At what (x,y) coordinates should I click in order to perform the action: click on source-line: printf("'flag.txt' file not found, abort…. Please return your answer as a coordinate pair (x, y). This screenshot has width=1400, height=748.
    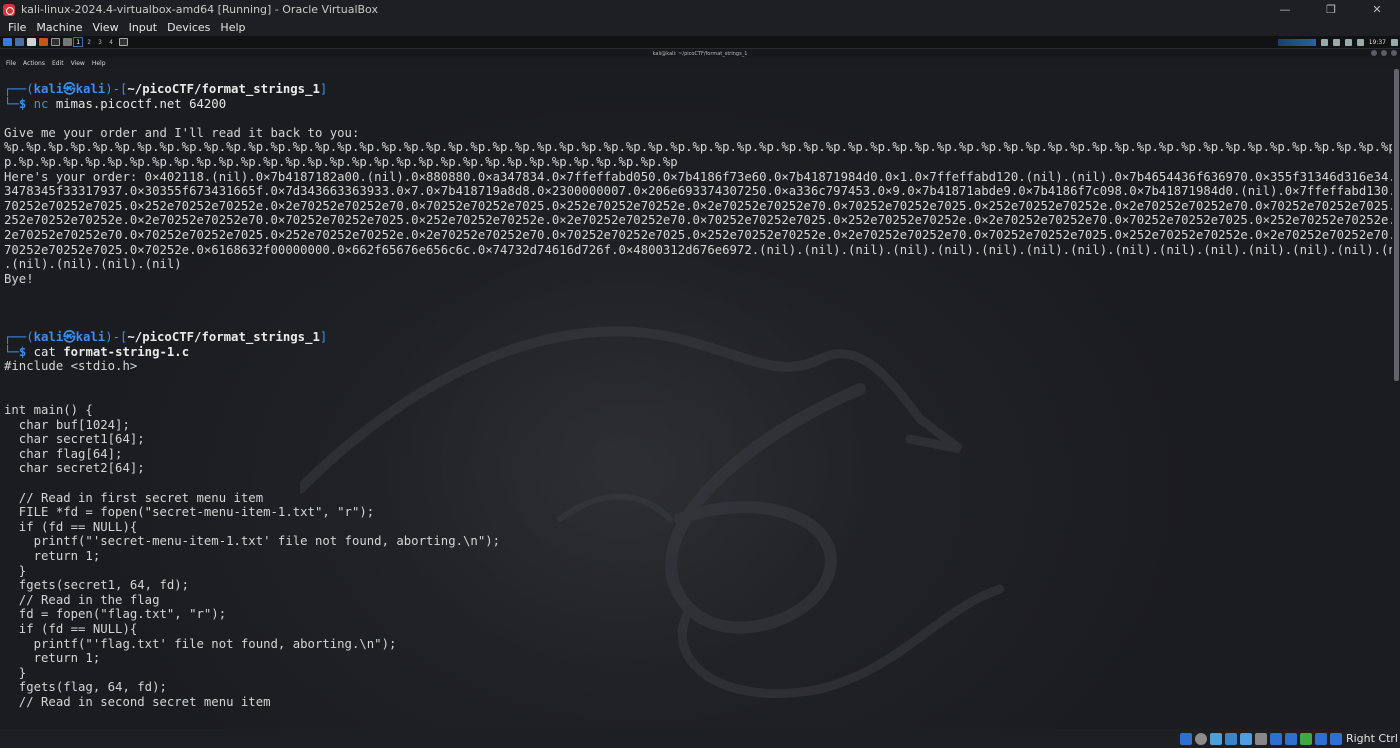
    Looking at the image, I should click on (200, 643).